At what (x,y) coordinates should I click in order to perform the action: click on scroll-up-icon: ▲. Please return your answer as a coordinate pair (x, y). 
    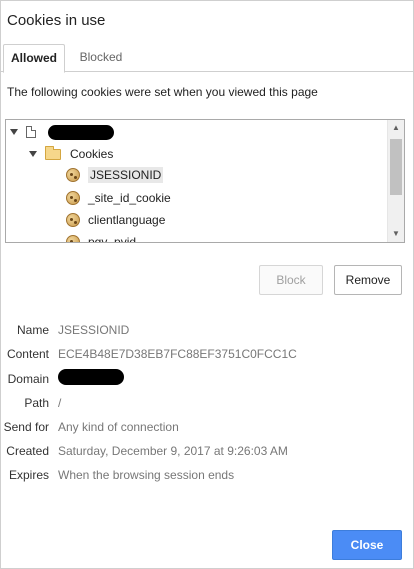
    Looking at the image, I should click on (396, 128).